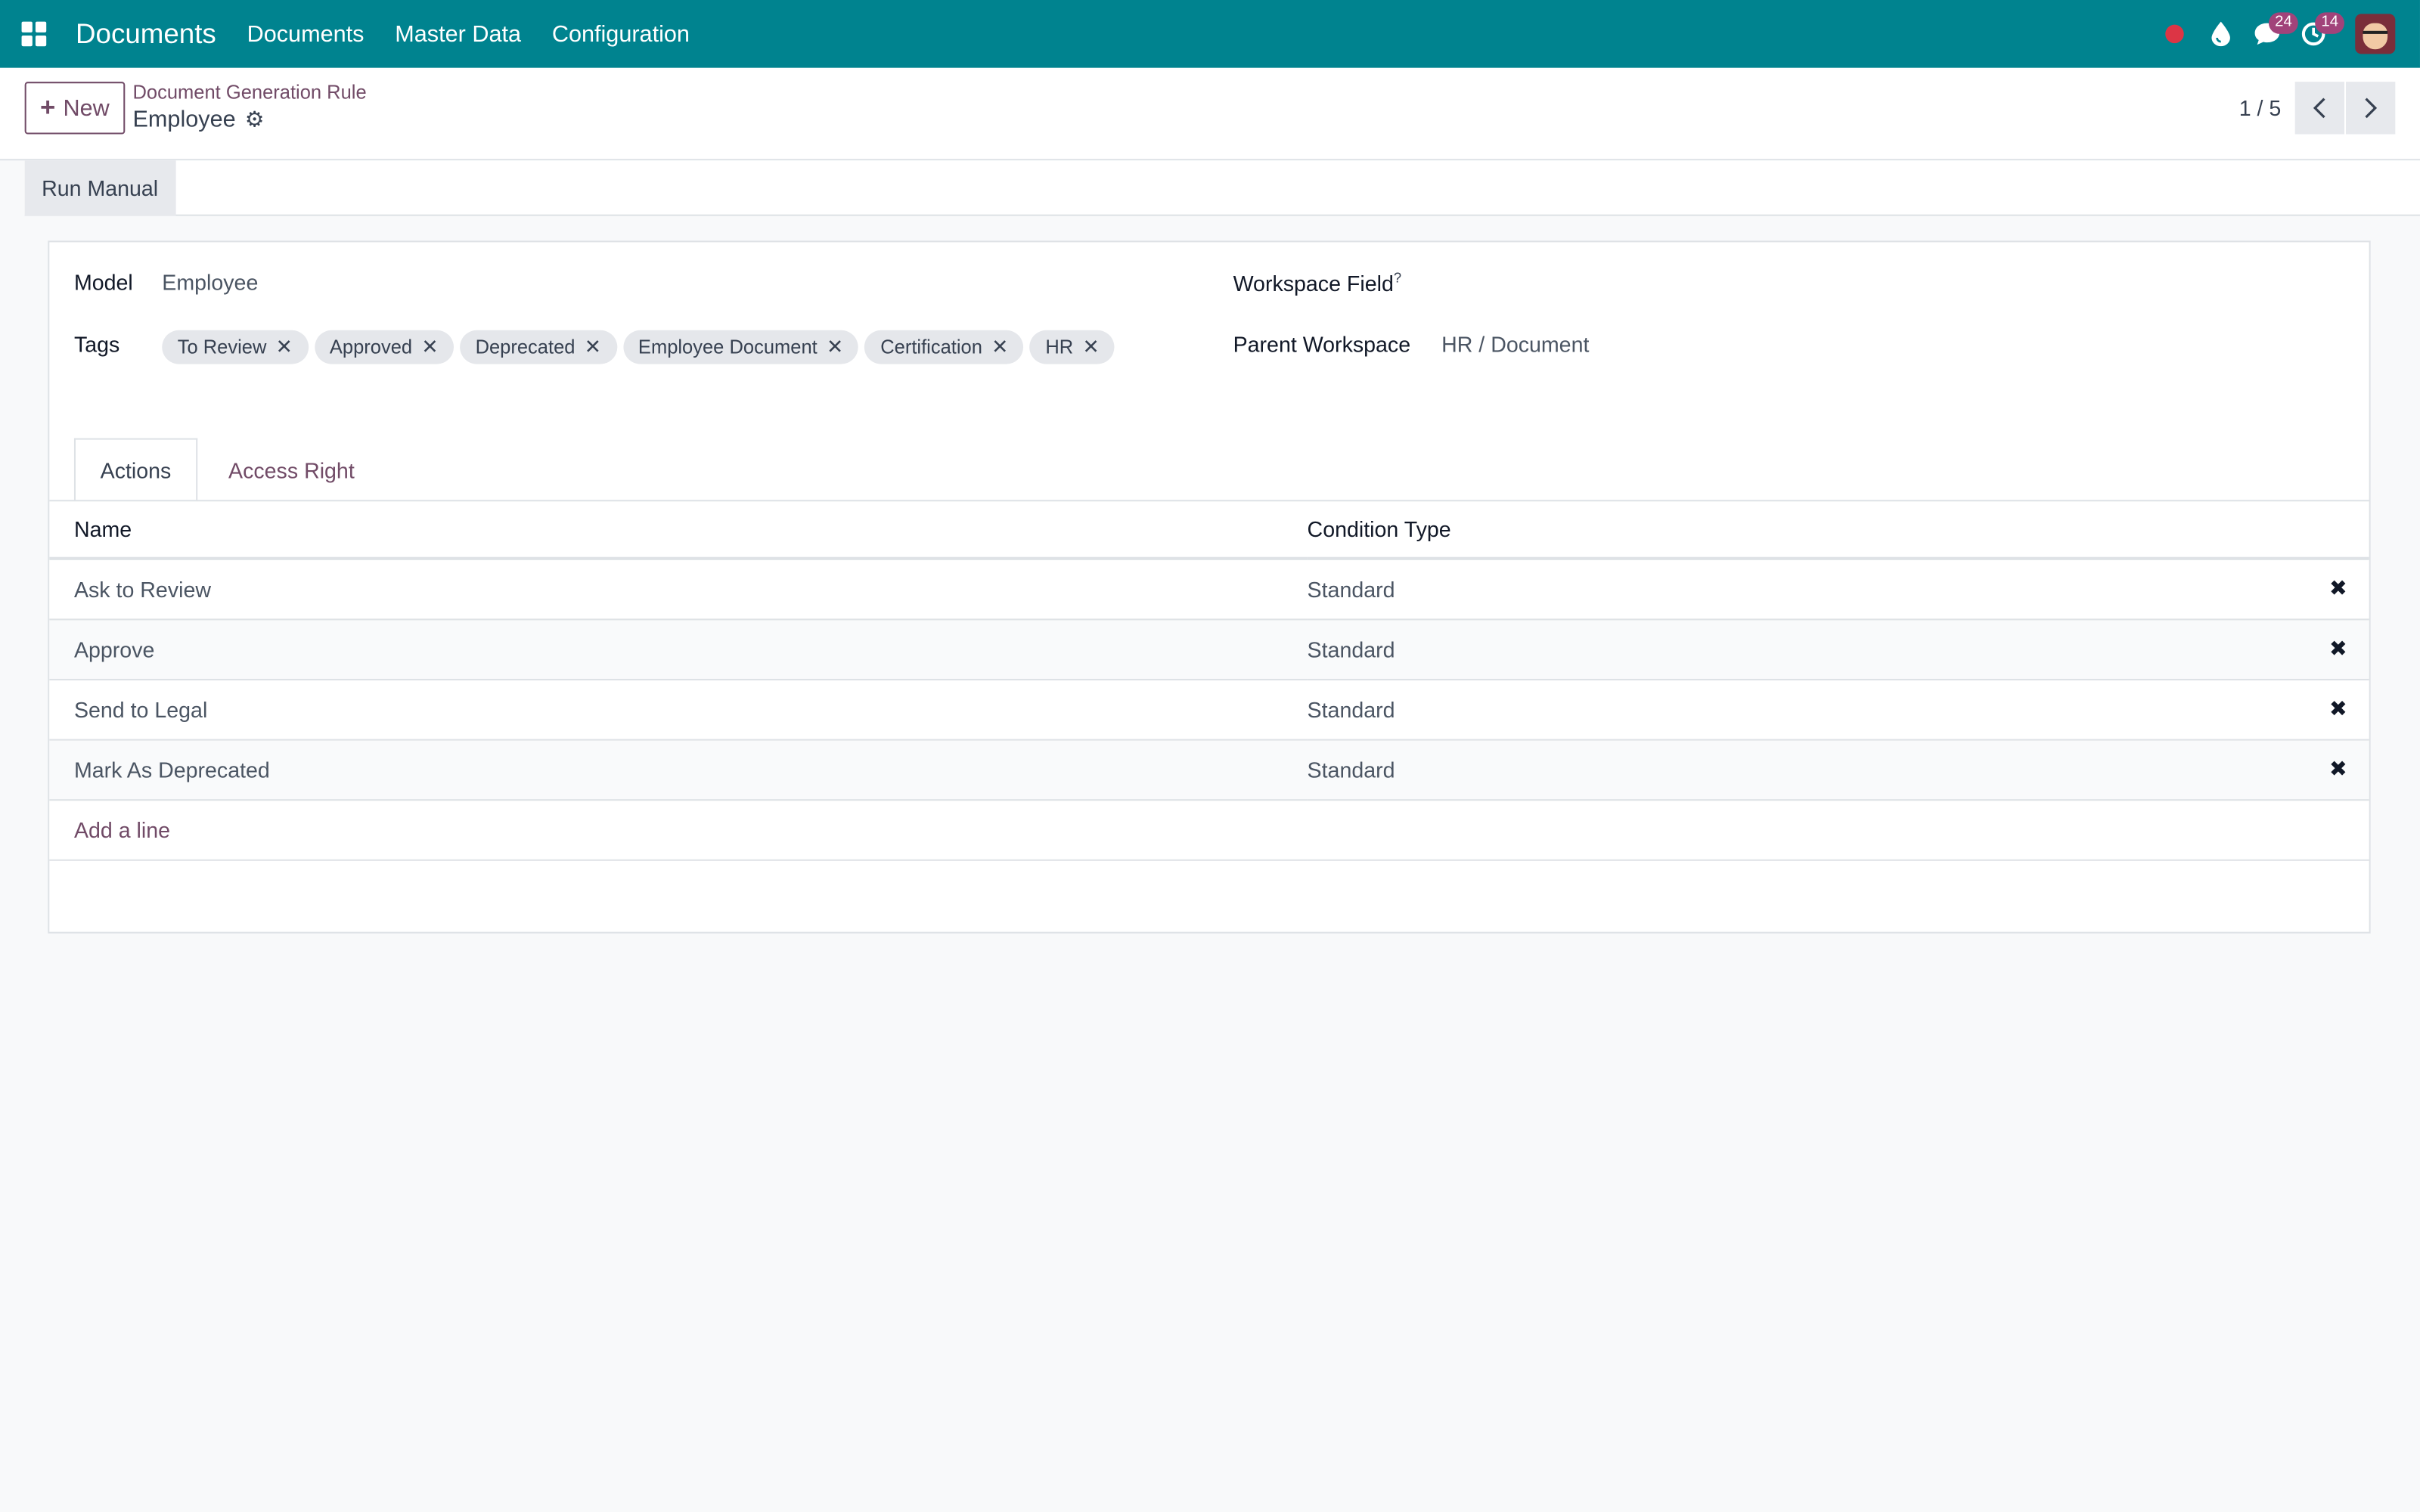  What do you see at coordinates (1807, 530) in the screenshot?
I see `column-header-condition-type: Condition Type` at bounding box center [1807, 530].